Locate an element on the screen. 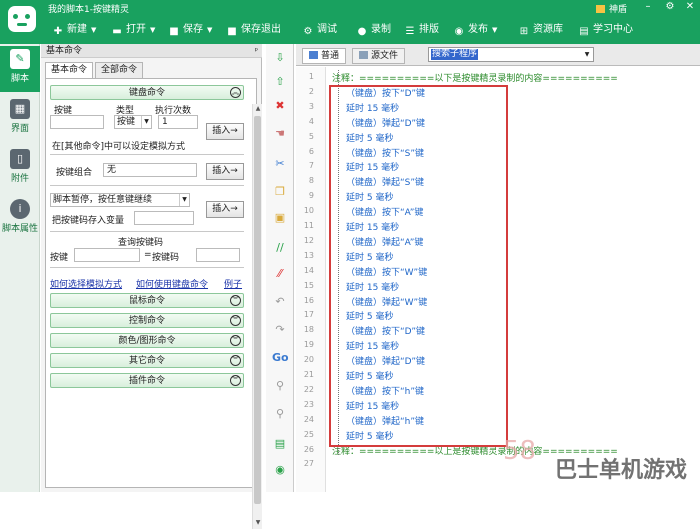  code-line: （键盘）按下“W”键 is located at coordinates (386, 271).